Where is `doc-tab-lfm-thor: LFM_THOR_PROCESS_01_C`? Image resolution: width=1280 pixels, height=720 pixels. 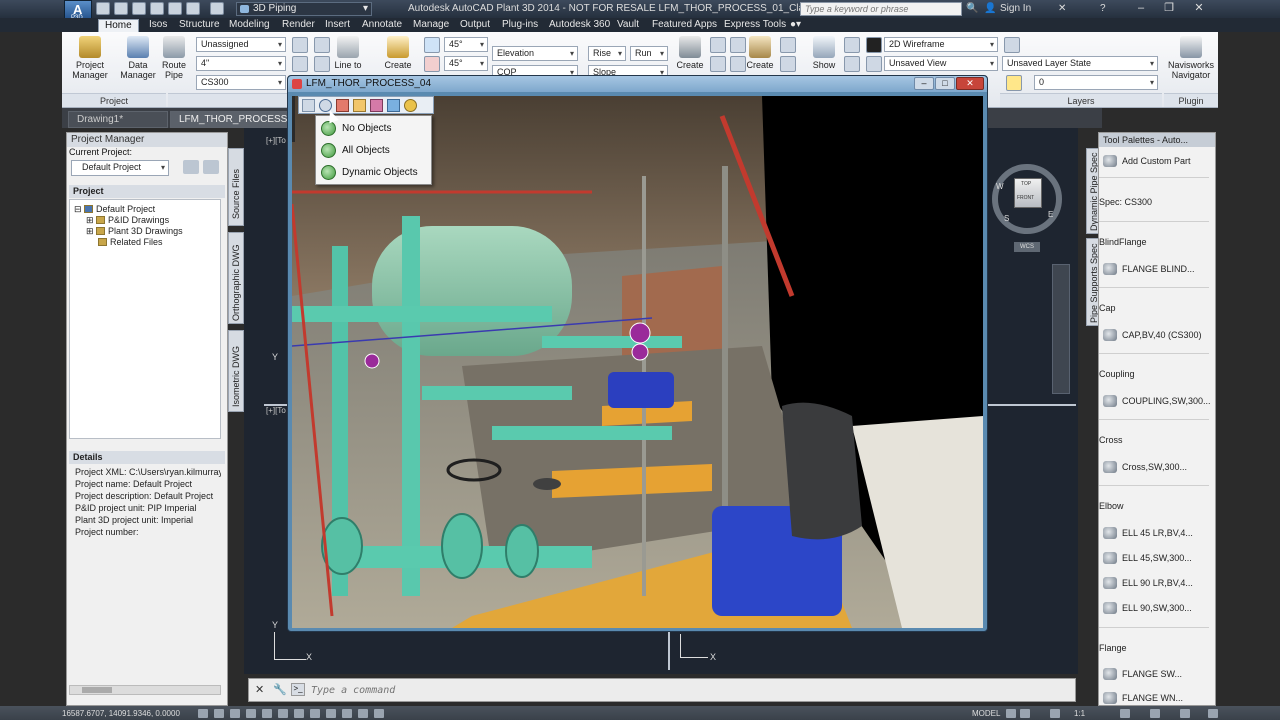
doc-tab-lfm-thor: LFM_THOR_PROCESS_01_C is located at coordinates (229, 119).